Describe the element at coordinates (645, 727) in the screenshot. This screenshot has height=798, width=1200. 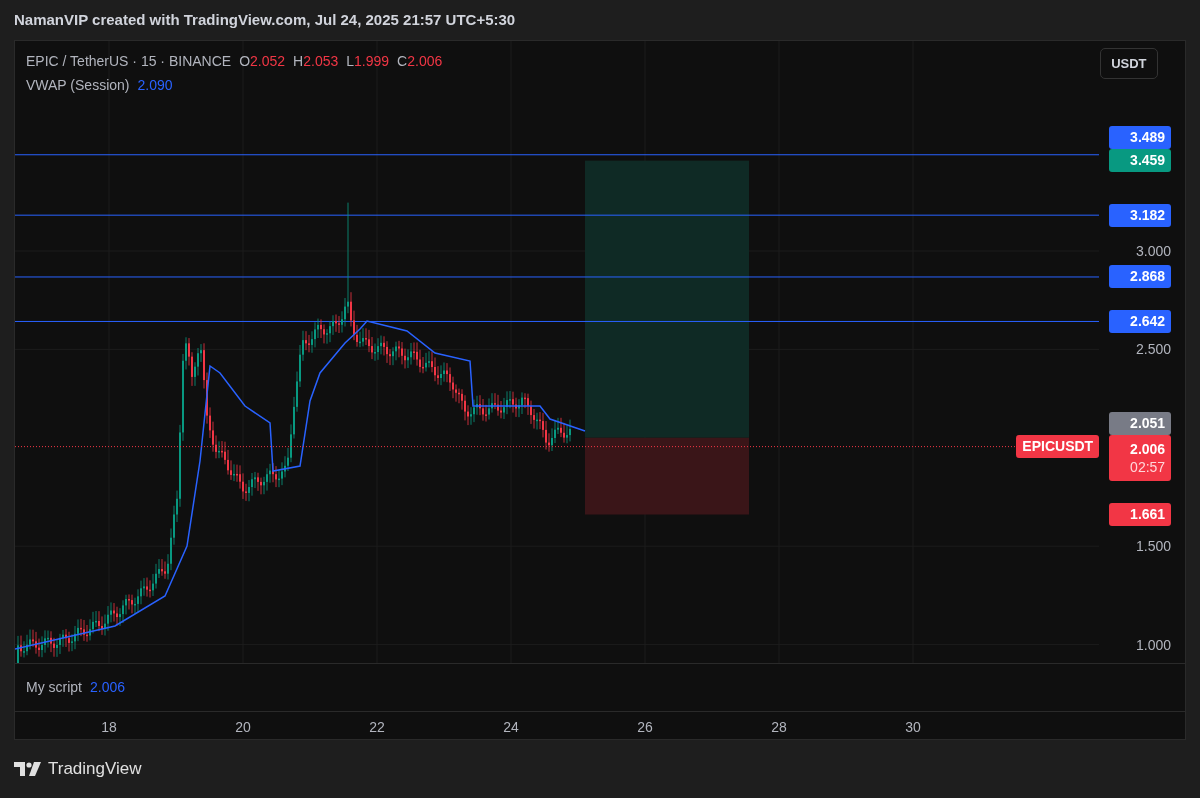
I see `time-tick: 26` at that location.